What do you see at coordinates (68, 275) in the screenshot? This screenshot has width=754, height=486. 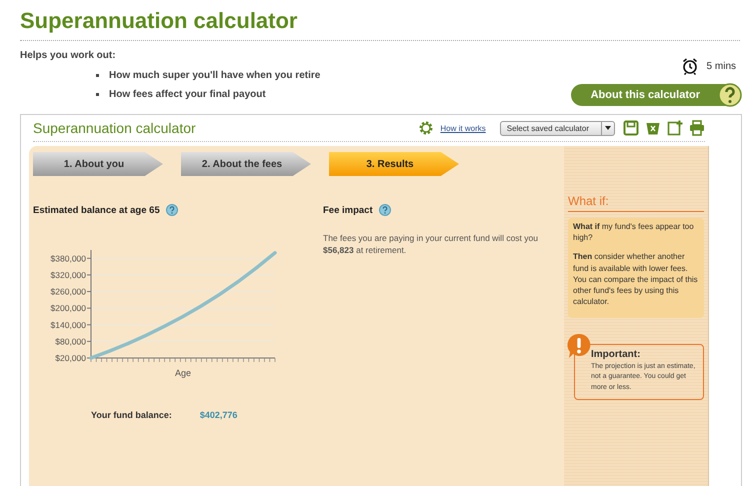 I see `y-tick-label: $320,000` at bounding box center [68, 275].